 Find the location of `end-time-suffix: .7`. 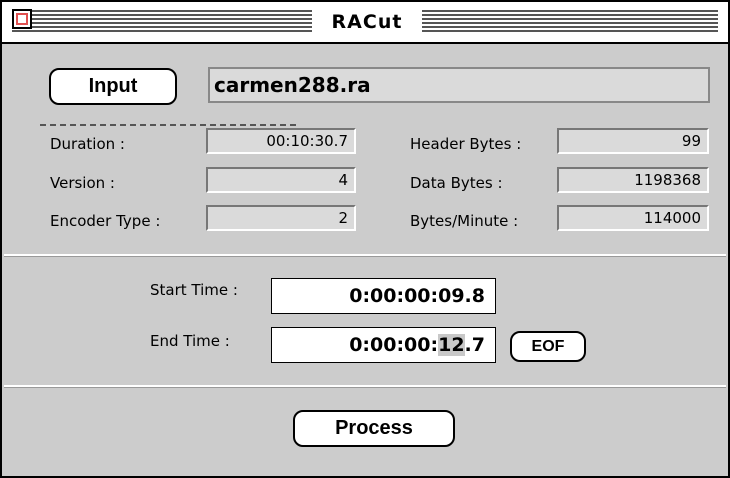

end-time-suffix: .7 is located at coordinates (474, 345).